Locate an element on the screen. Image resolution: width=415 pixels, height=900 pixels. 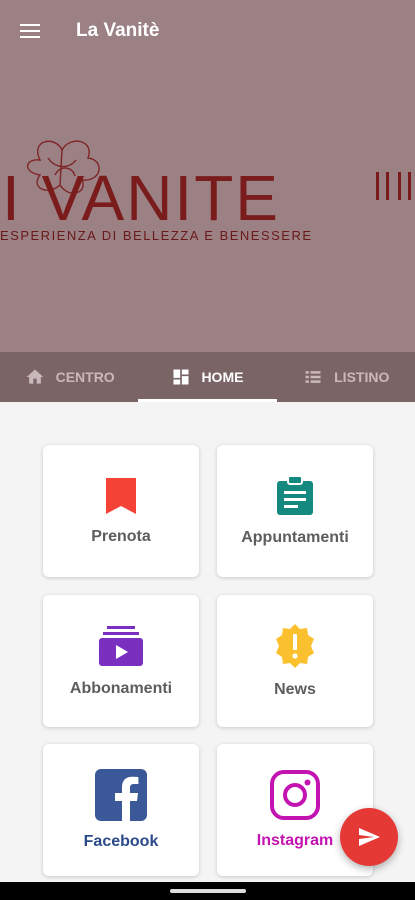
tile-label: Facebook is located at coordinates (121, 841).